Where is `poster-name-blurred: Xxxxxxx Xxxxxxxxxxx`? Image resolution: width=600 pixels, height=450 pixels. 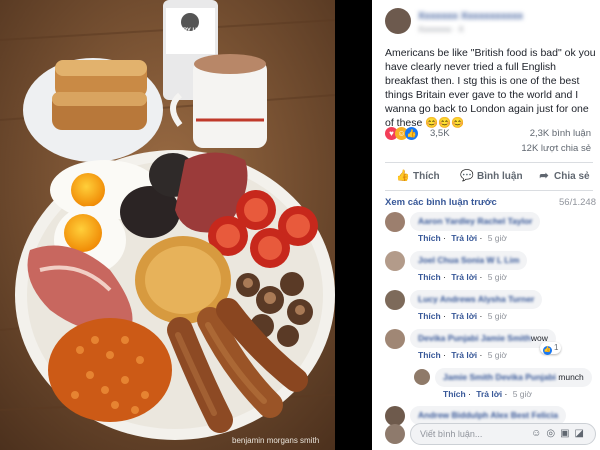
poster-name-blurred: Xxxxxxx Xxxxxxxxxxx is located at coordinates (470, 16).